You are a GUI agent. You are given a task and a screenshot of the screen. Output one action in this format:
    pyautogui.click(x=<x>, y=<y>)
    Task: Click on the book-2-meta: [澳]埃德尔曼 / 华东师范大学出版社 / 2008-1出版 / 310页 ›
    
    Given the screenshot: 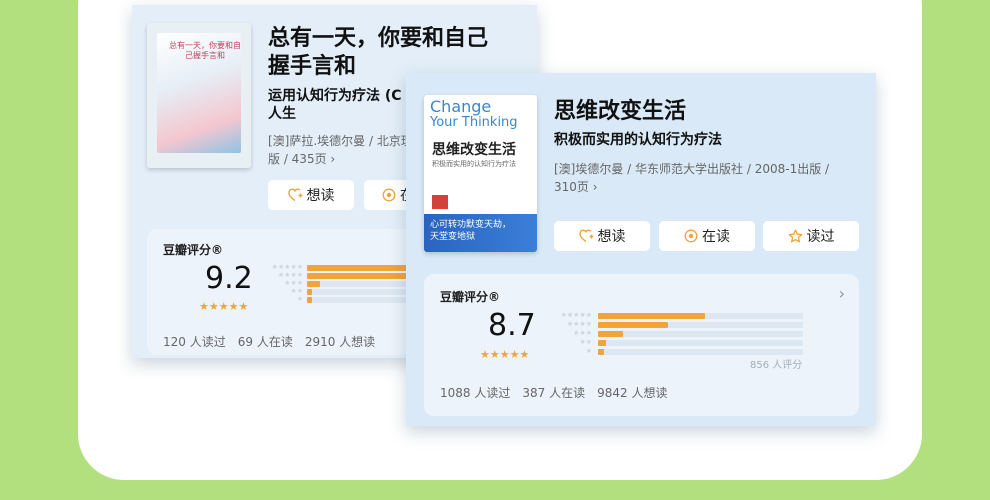 What is the action you would take?
    pyautogui.click(x=691, y=178)
    